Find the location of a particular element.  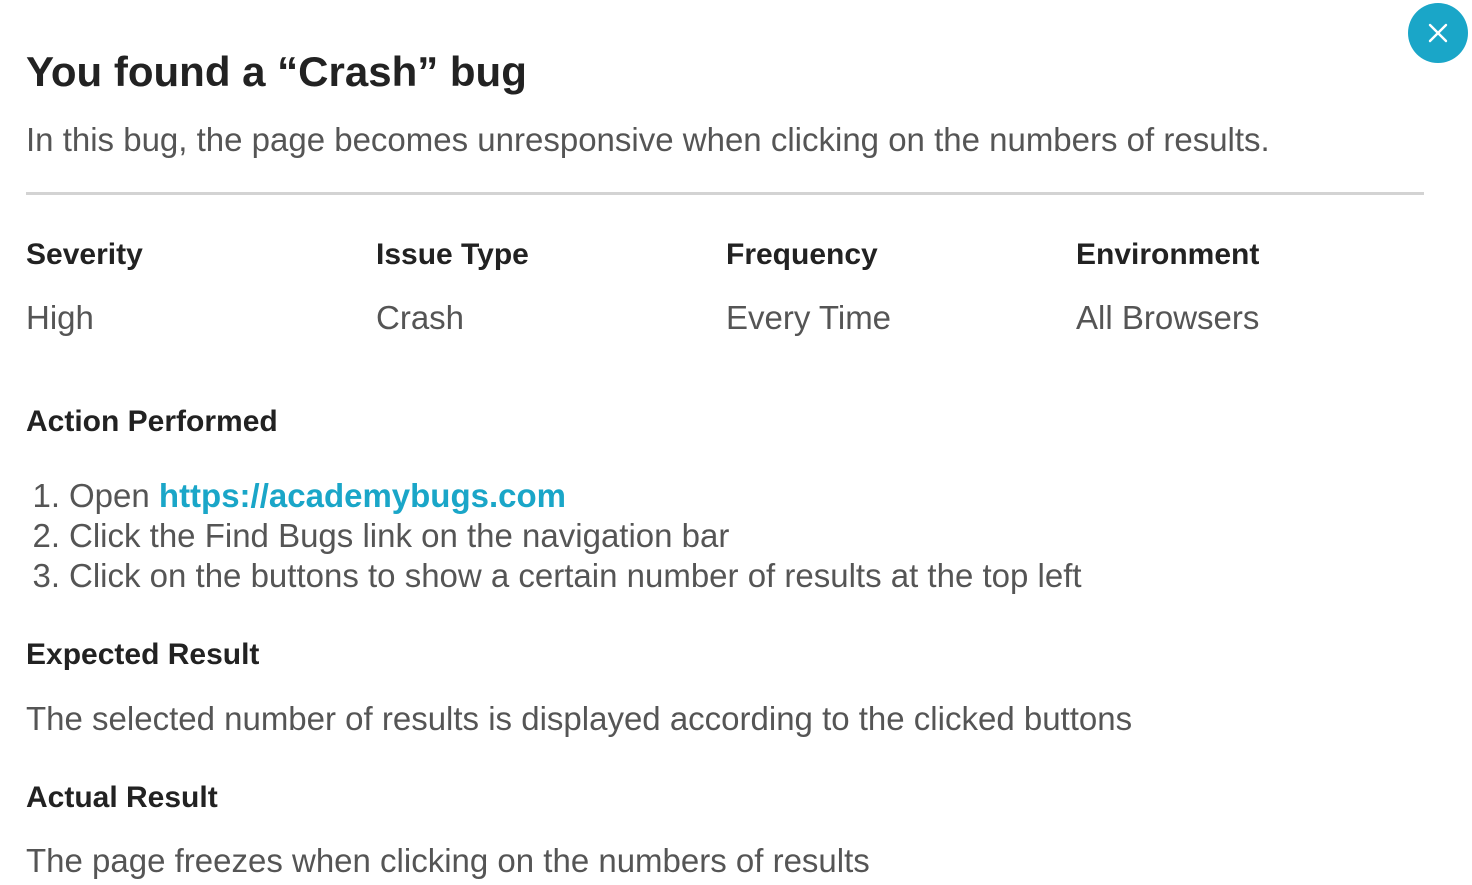

academybugs-link: https://academybugs.com is located at coordinates (362, 496).